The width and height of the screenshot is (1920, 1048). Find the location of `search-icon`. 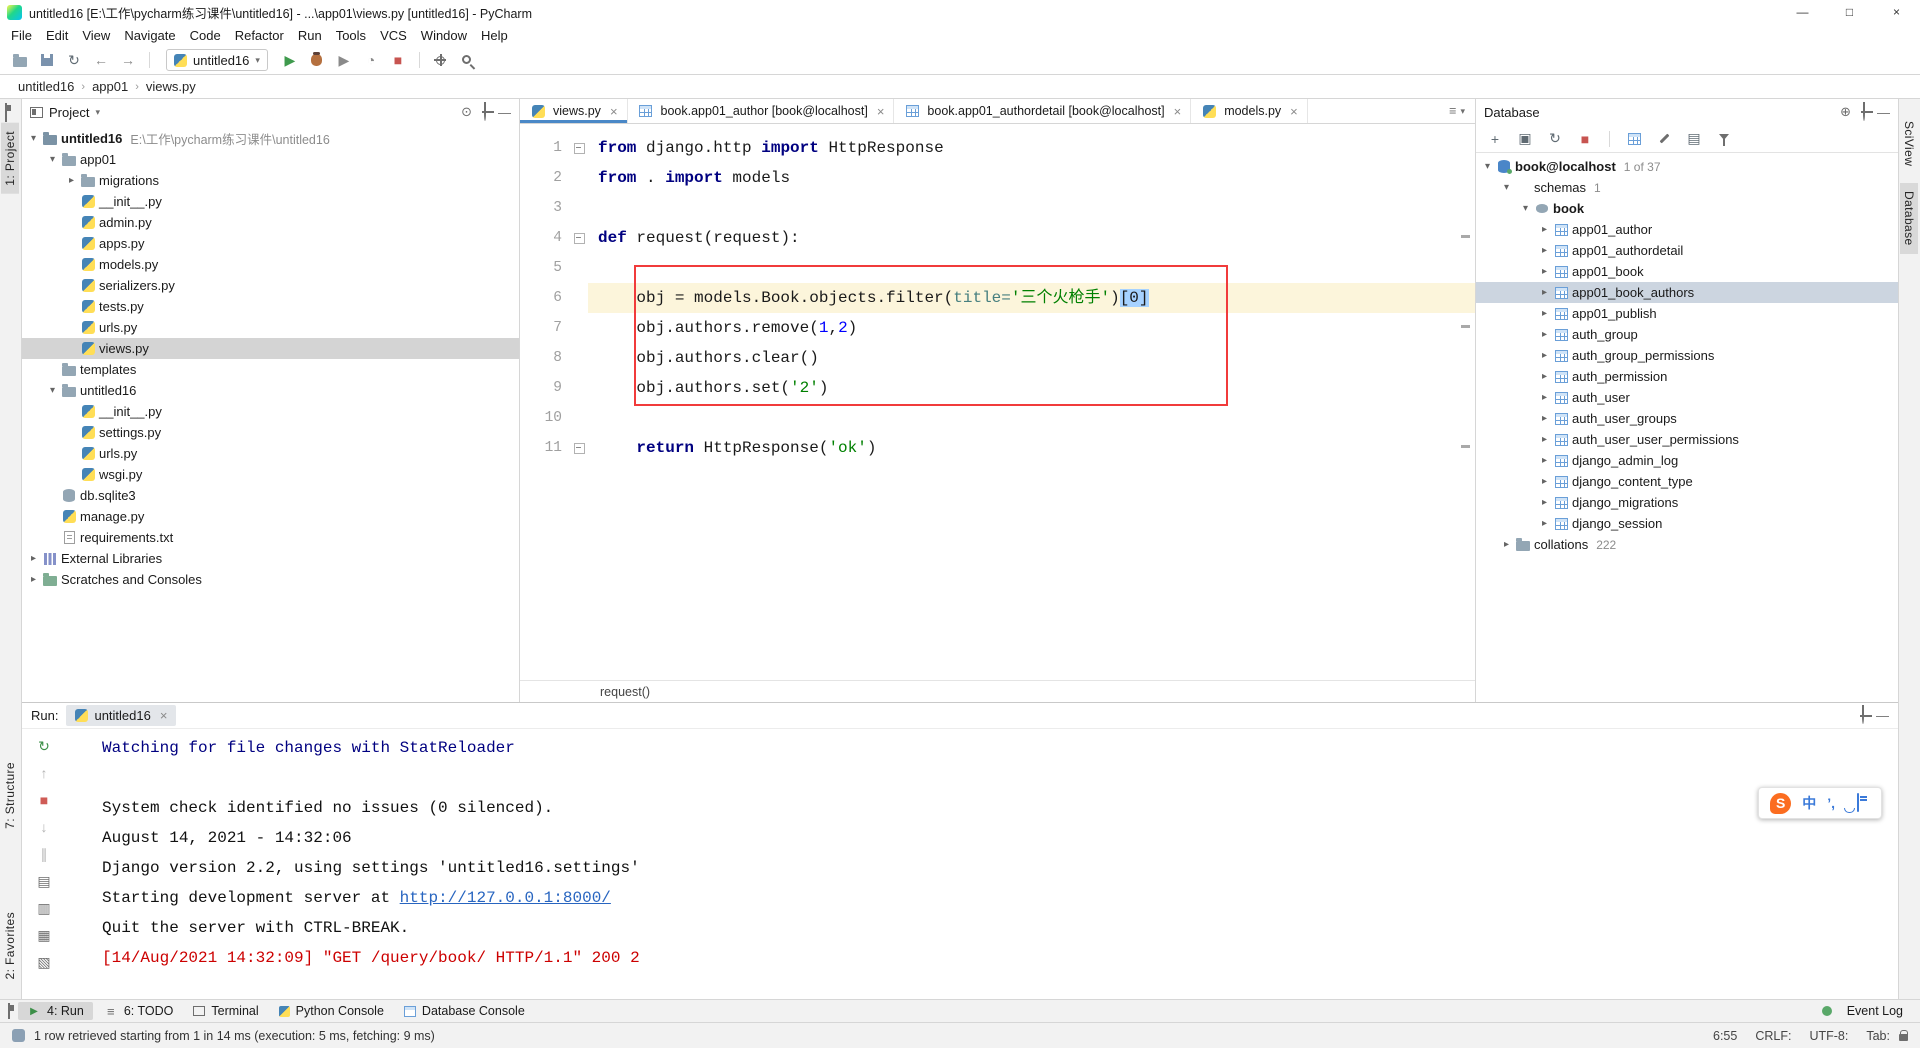

search-icon is located at coordinates (468, 60).